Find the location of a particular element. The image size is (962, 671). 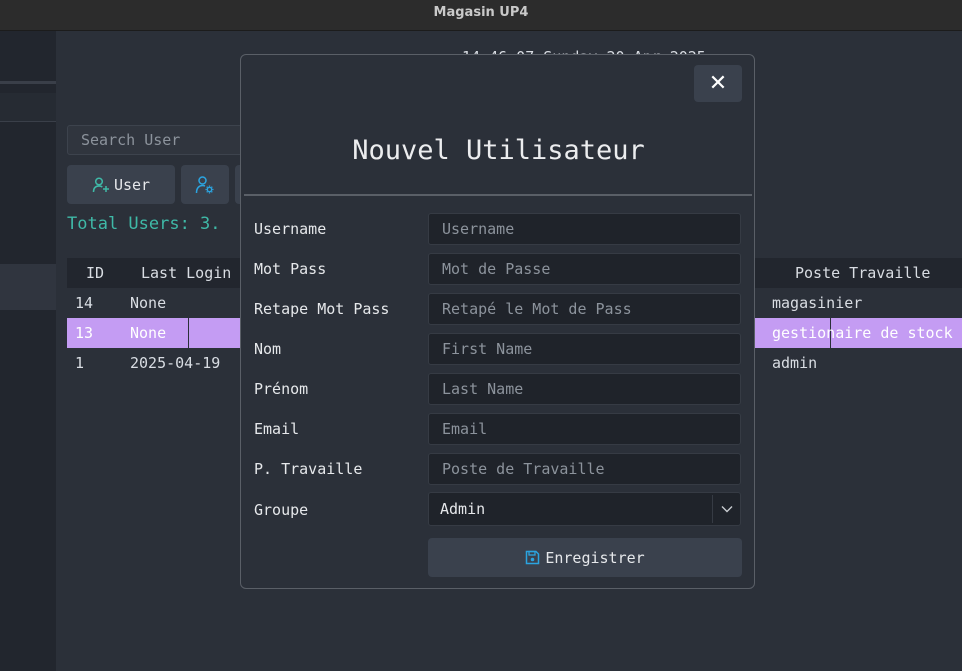

cell-id: 14 is located at coordinates (84, 303).